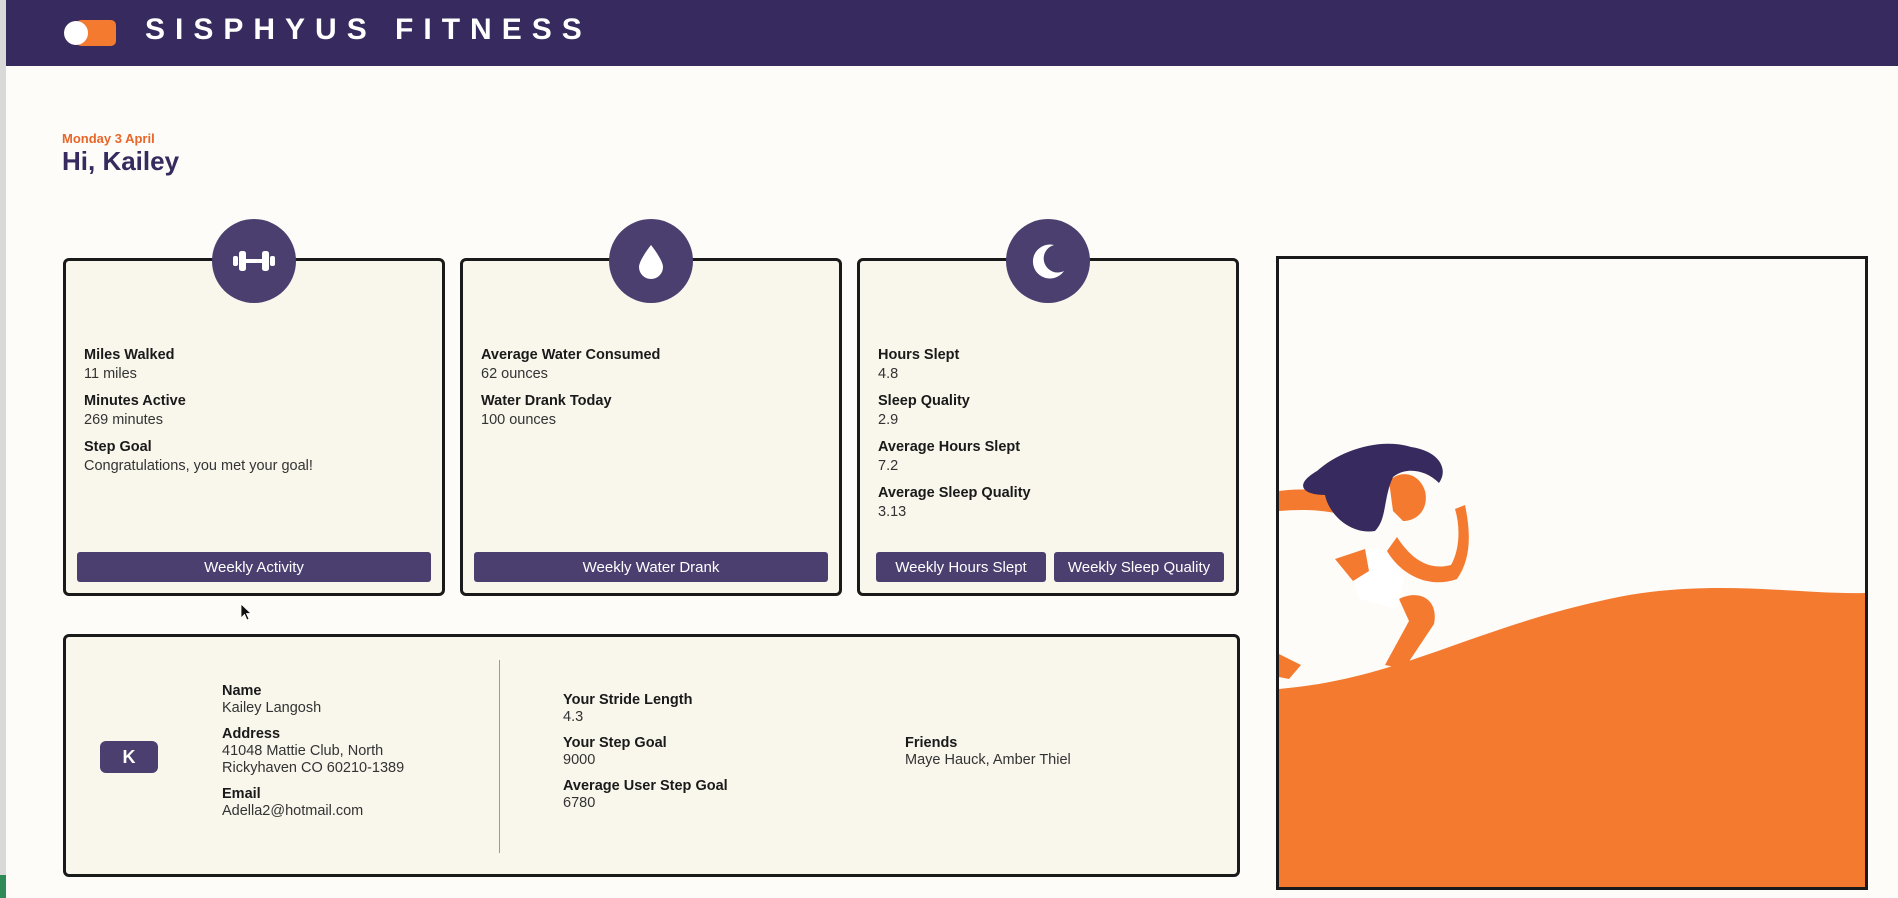 This screenshot has width=1898, height=898. Describe the element at coordinates (579, 760) in the screenshot. I see `stat-value: 9000` at that location.